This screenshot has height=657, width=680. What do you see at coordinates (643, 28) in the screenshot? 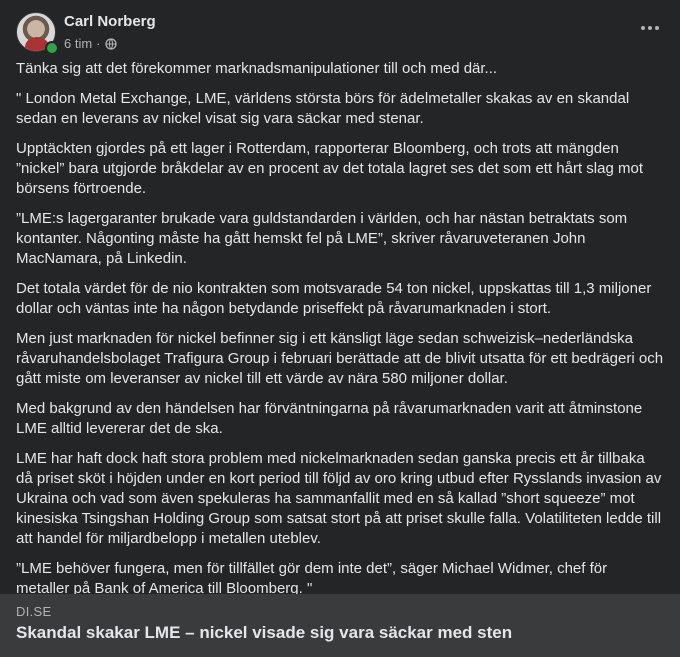
I see `more-horizontal-icon` at bounding box center [643, 28].